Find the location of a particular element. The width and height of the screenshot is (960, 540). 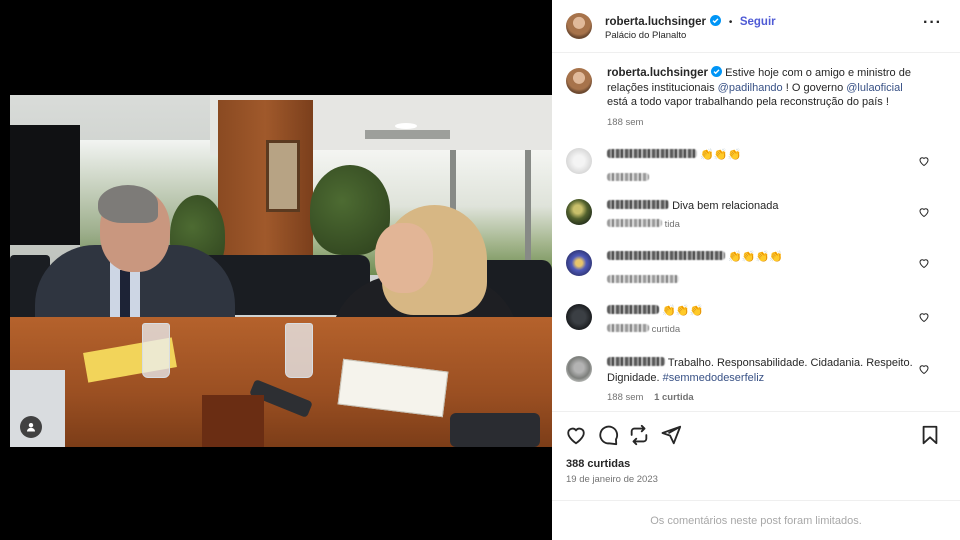

tagged-user-icon is located at coordinates (31, 427).